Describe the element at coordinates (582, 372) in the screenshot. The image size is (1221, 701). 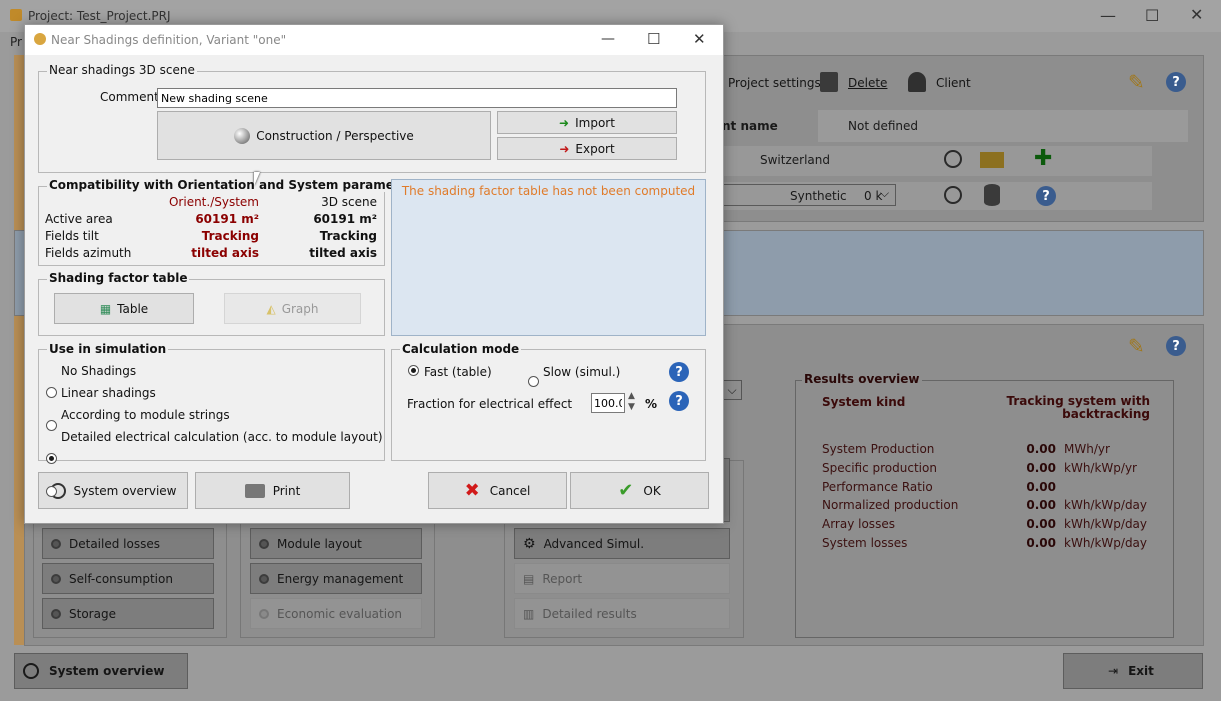
I see `slow-simul-label: Slow (simul.)` at that location.